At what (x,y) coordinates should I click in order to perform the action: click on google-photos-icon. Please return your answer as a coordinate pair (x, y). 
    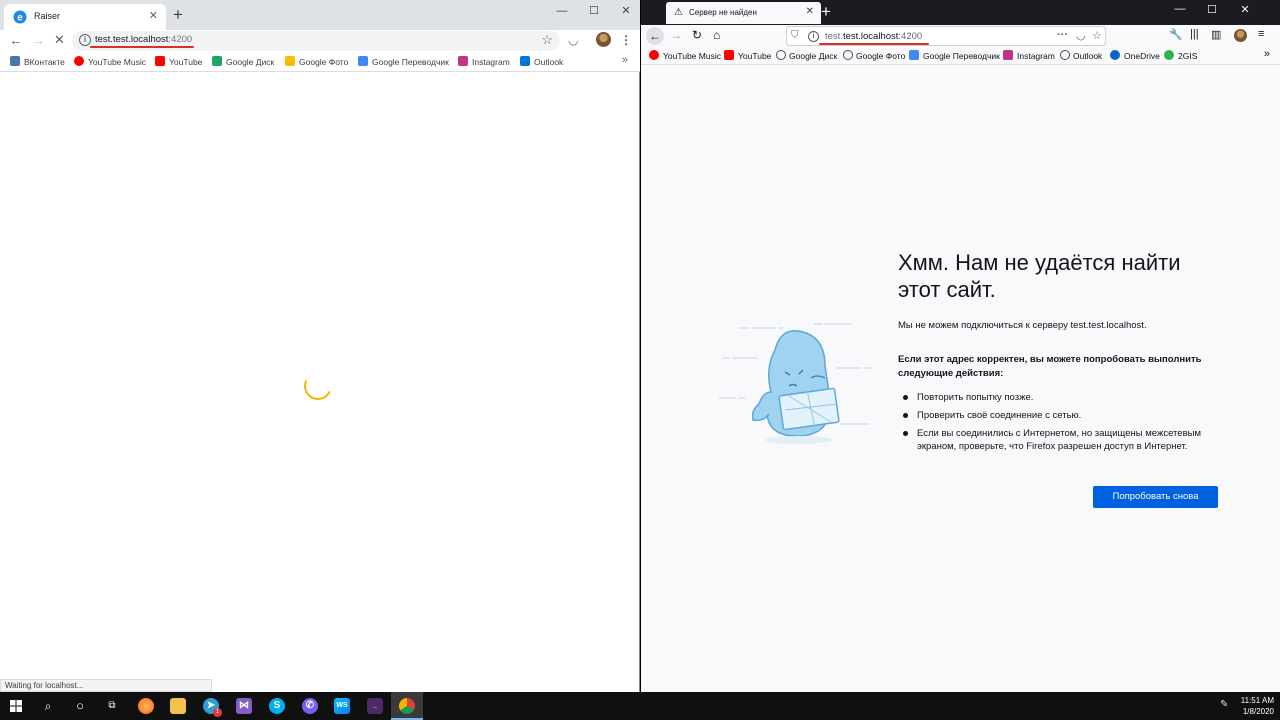
    Looking at the image, I should click on (290, 61).